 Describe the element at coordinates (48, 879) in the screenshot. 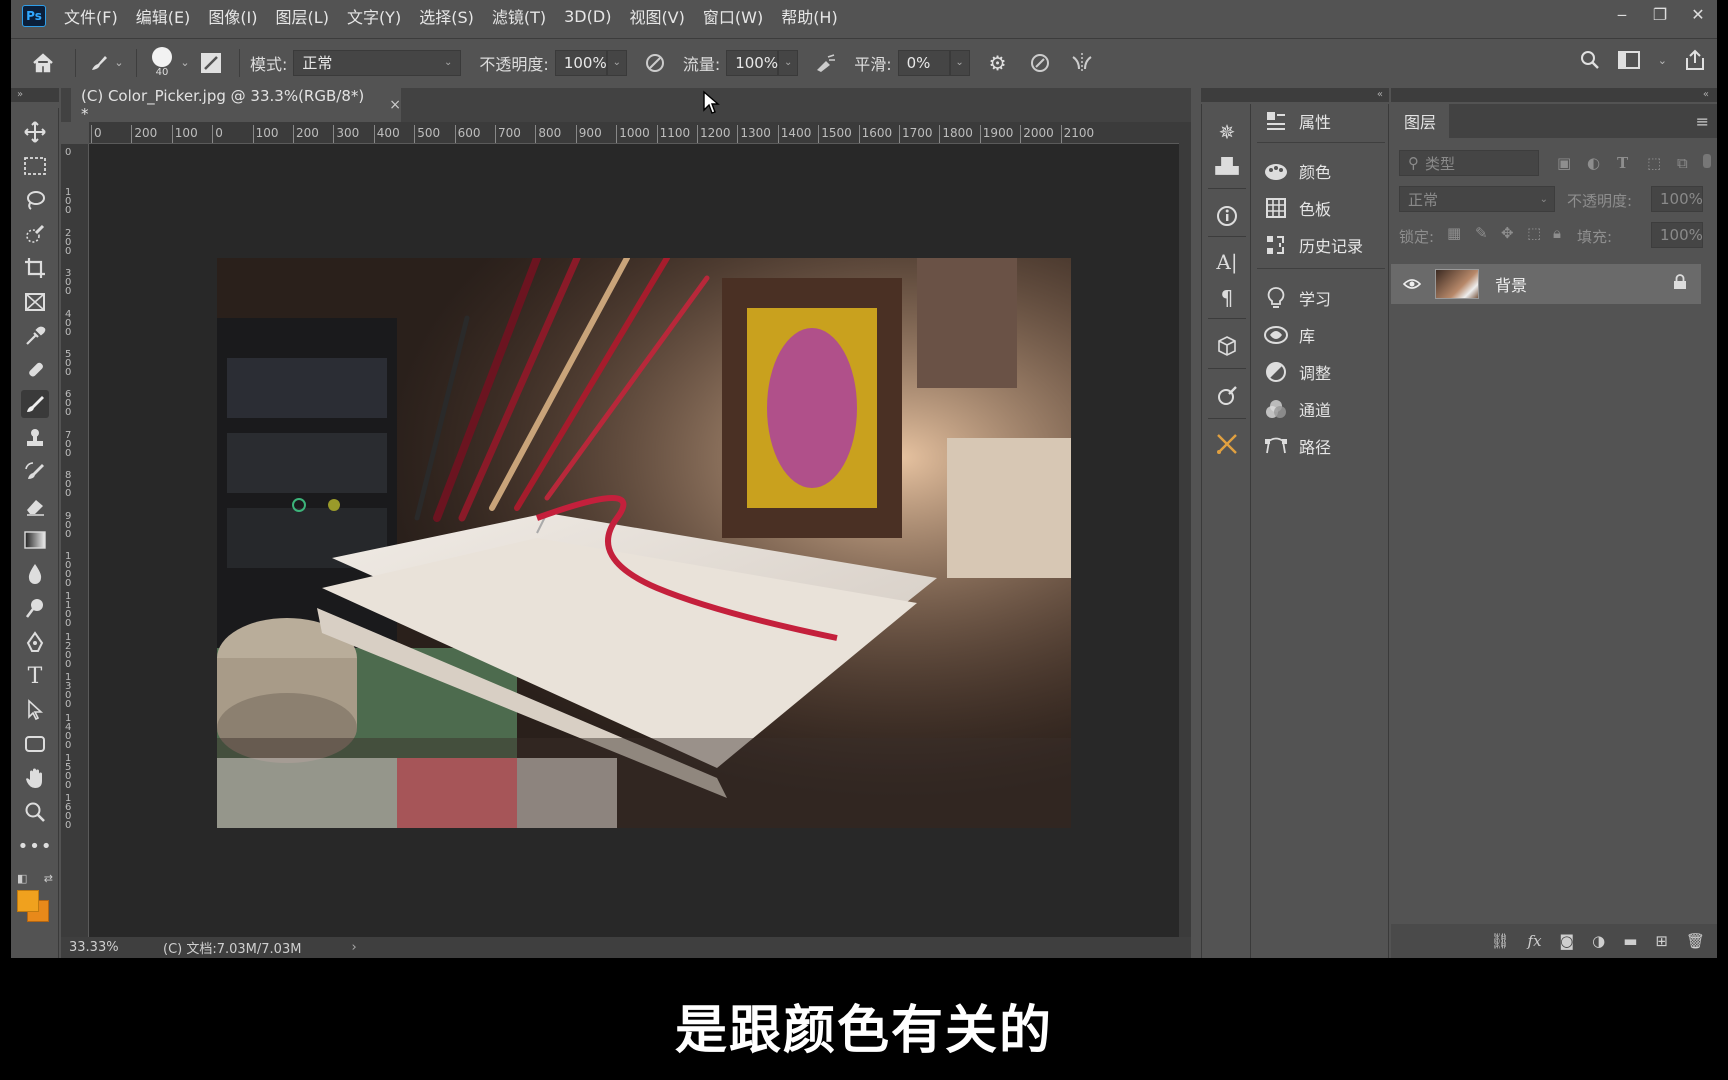

I see `swap-colors-icon: ⇄` at that location.